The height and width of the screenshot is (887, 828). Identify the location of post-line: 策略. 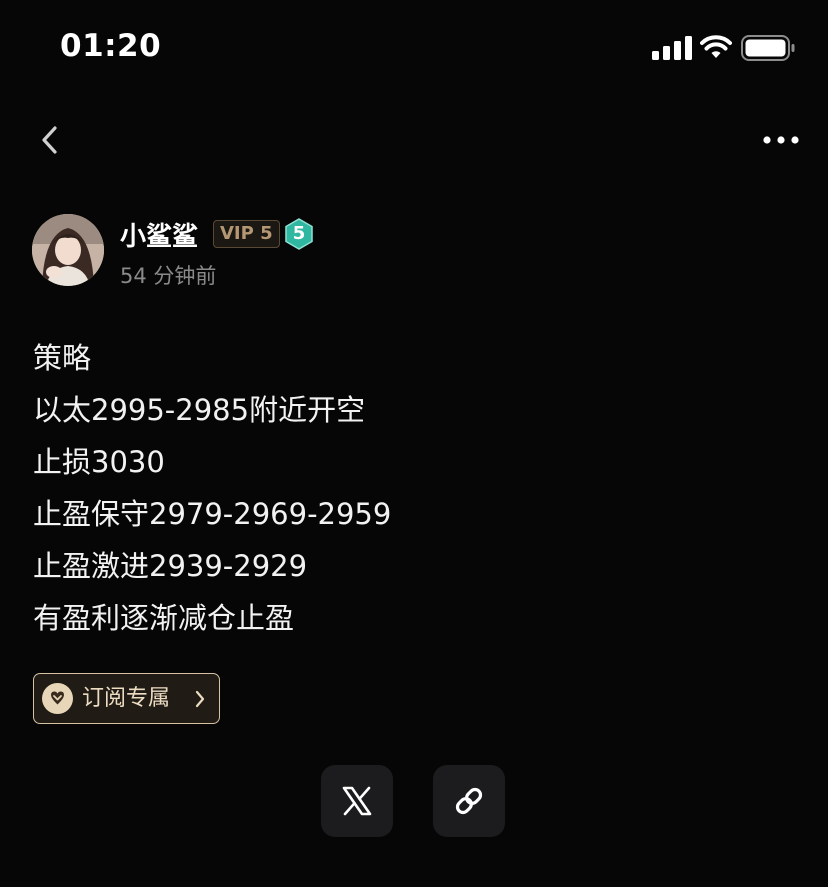
(62, 358).